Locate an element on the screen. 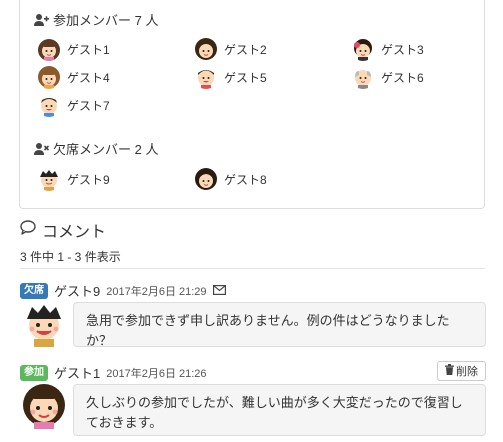 The height and width of the screenshot is (442, 503). absent-title: 欠席メンバー 2 人 is located at coordinates (95, 148).